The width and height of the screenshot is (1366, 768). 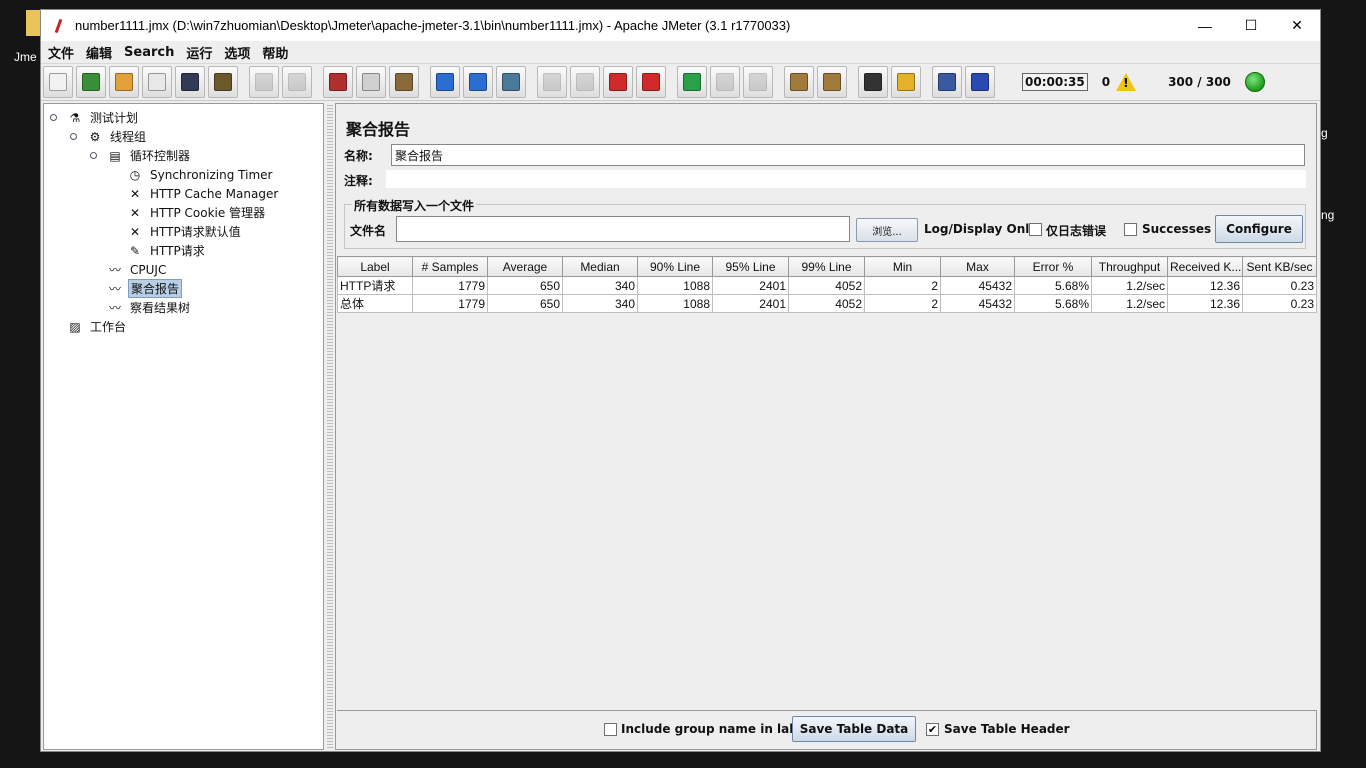 I want to click on column-header: # Samples, so click(x=450, y=266).